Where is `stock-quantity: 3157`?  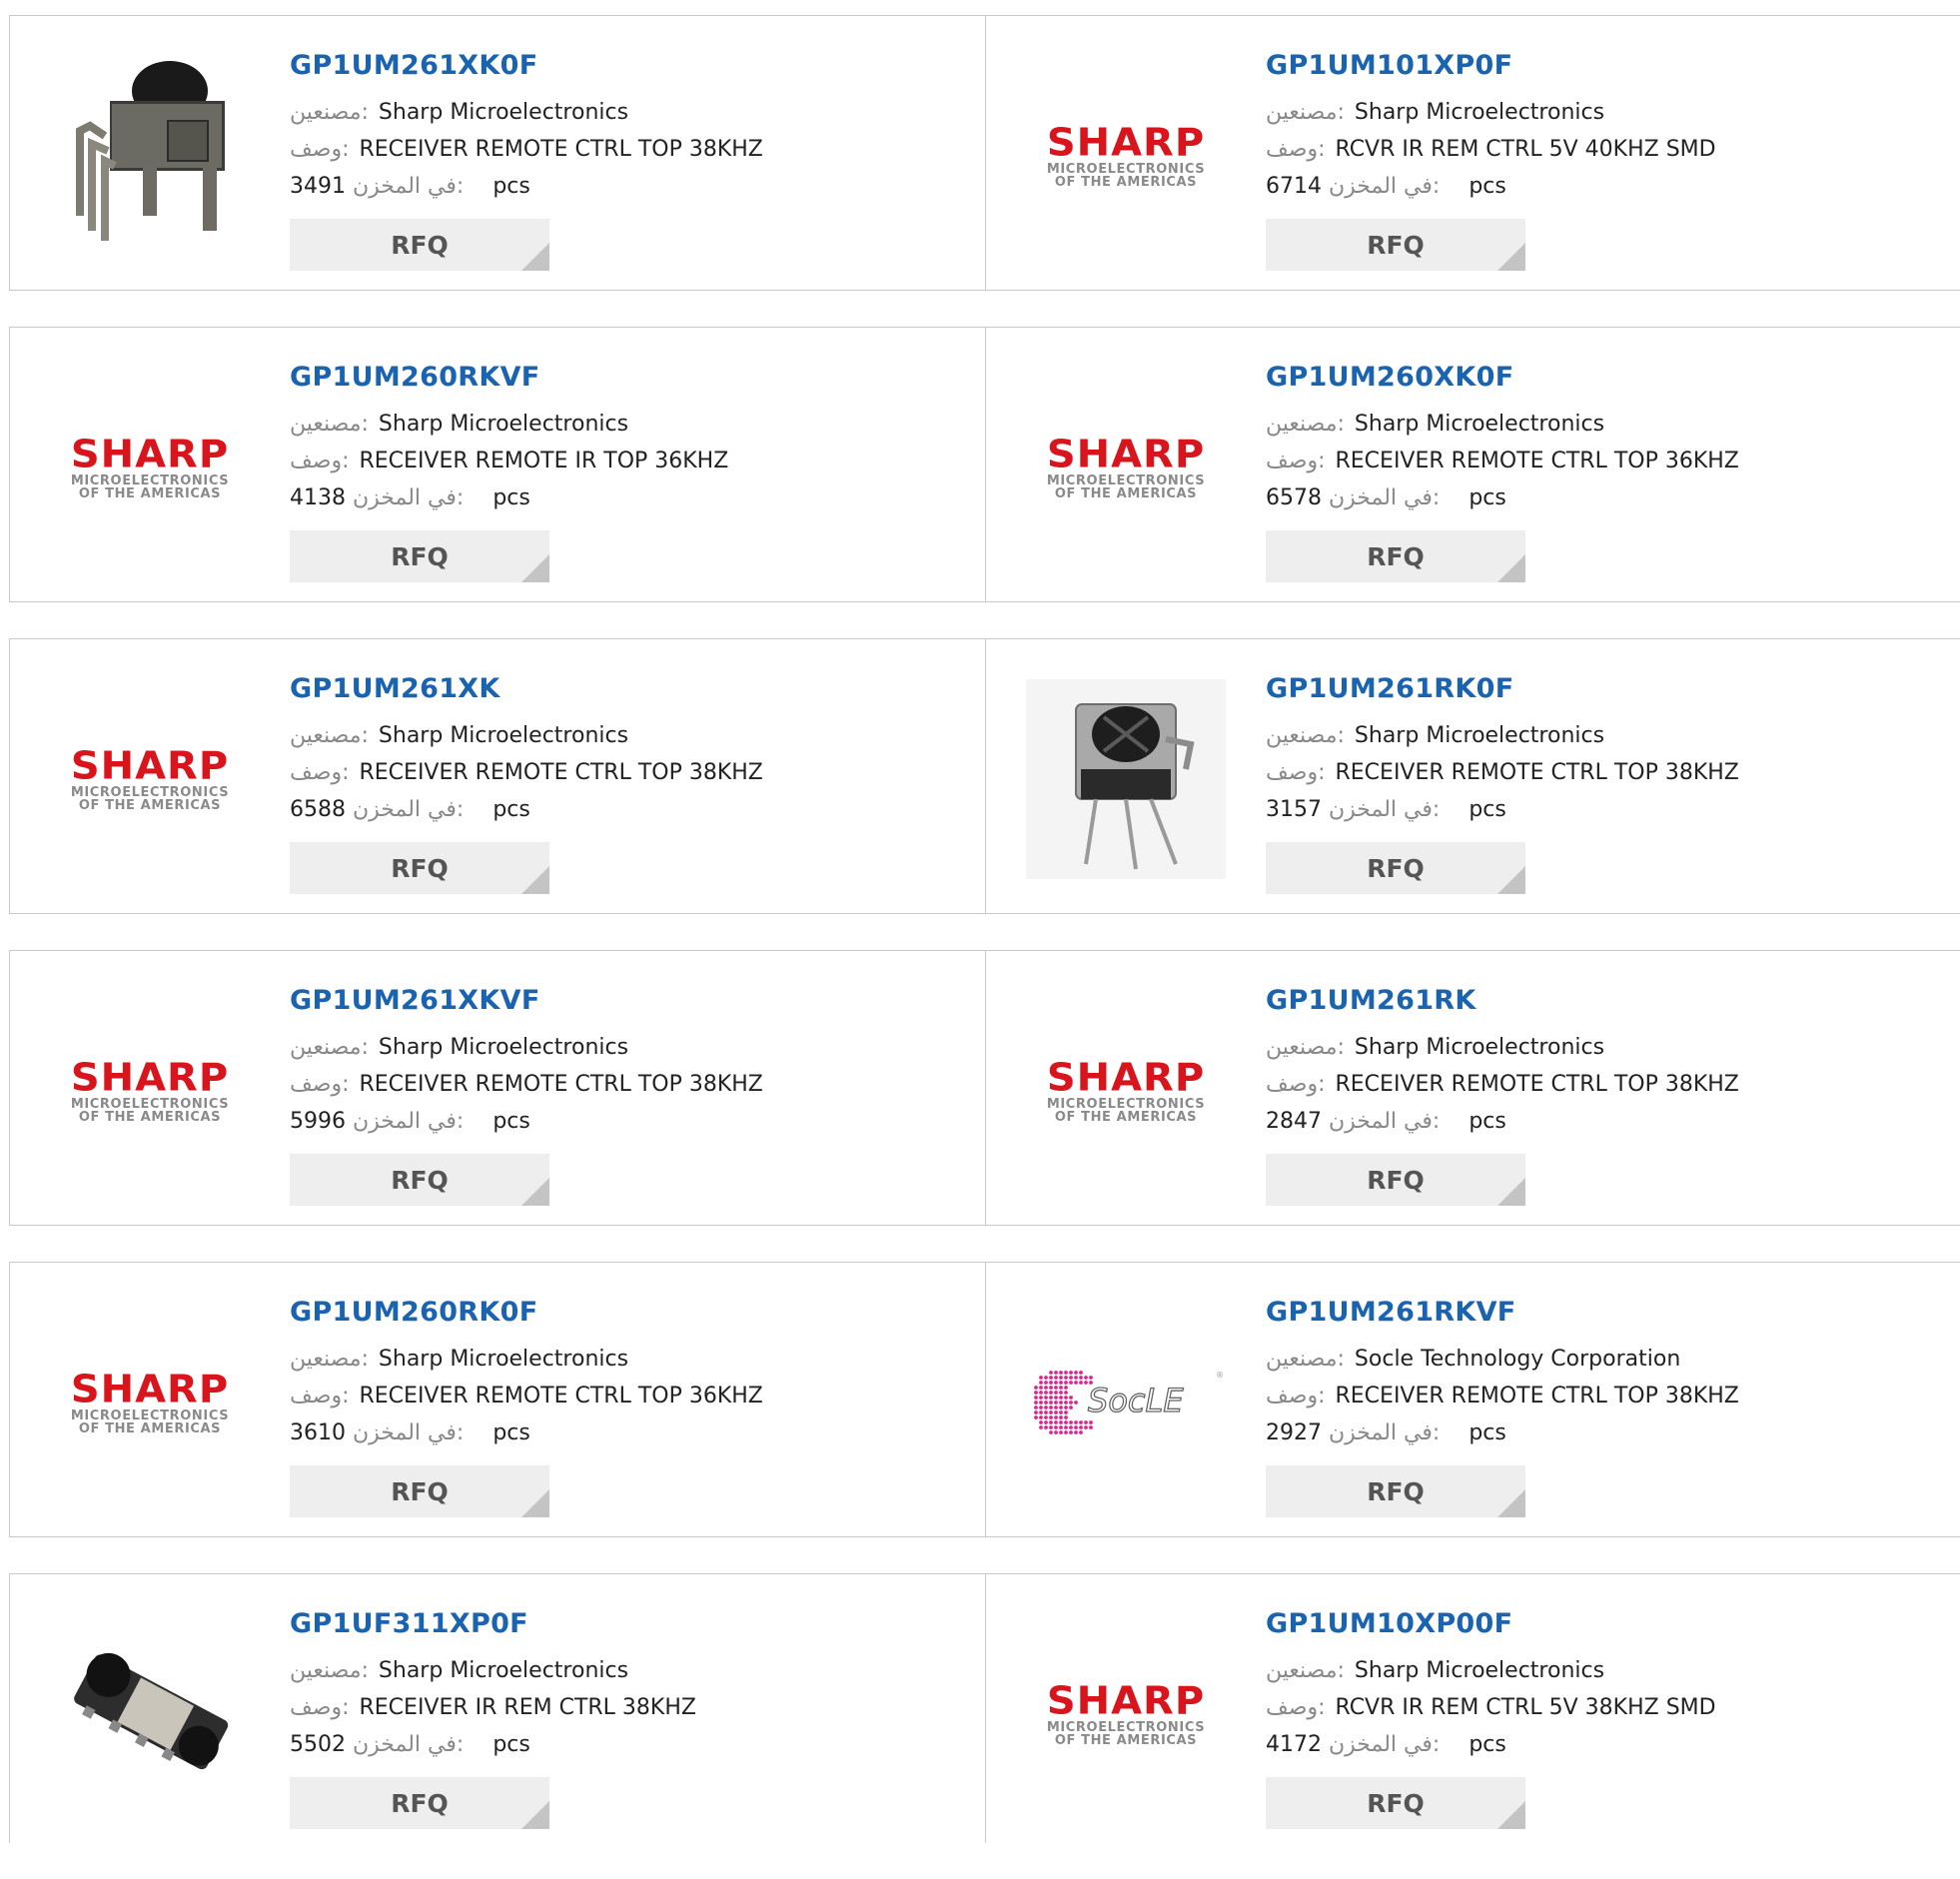 stock-quantity: 3157 is located at coordinates (1294, 809).